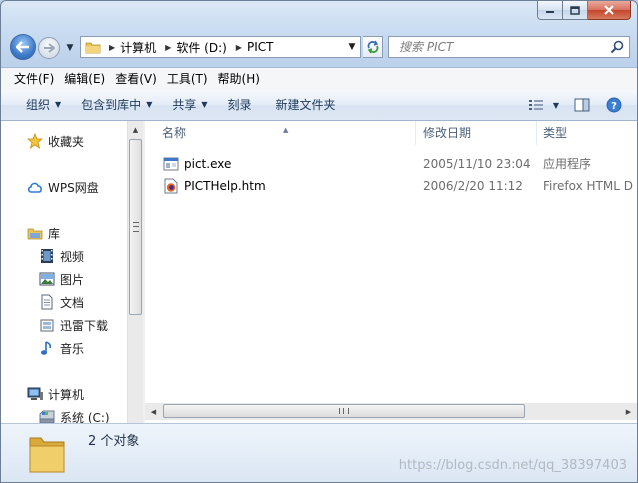 This screenshot has height=483, width=638. I want to click on exe-icon, so click(171, 164).